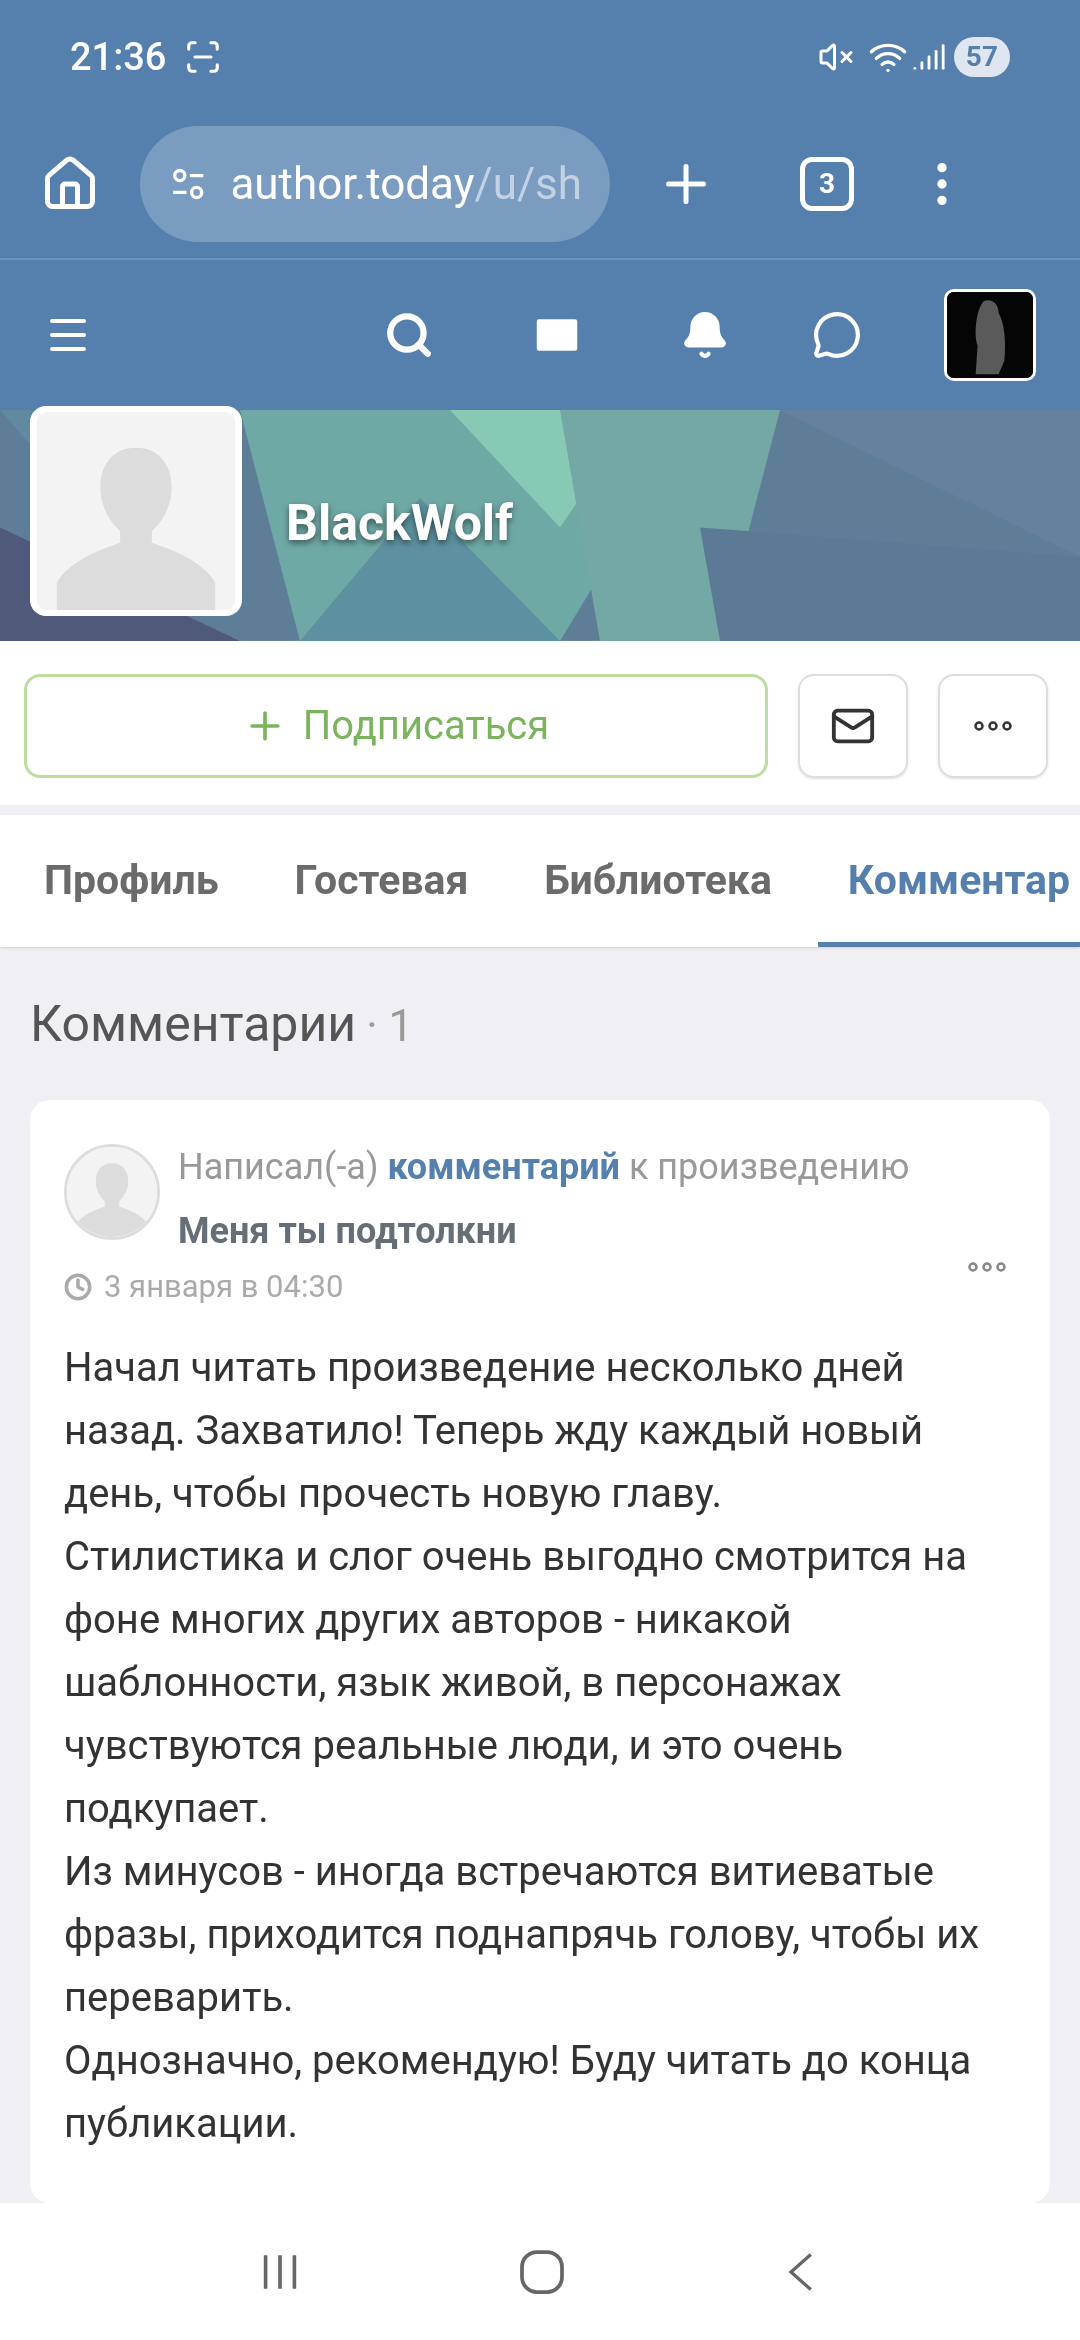 This screenshot has width=1080, height=2340. Describe the element at coordinates (658, 881) in the screenshot. I see `profile-tab: Библиотека` at that location.